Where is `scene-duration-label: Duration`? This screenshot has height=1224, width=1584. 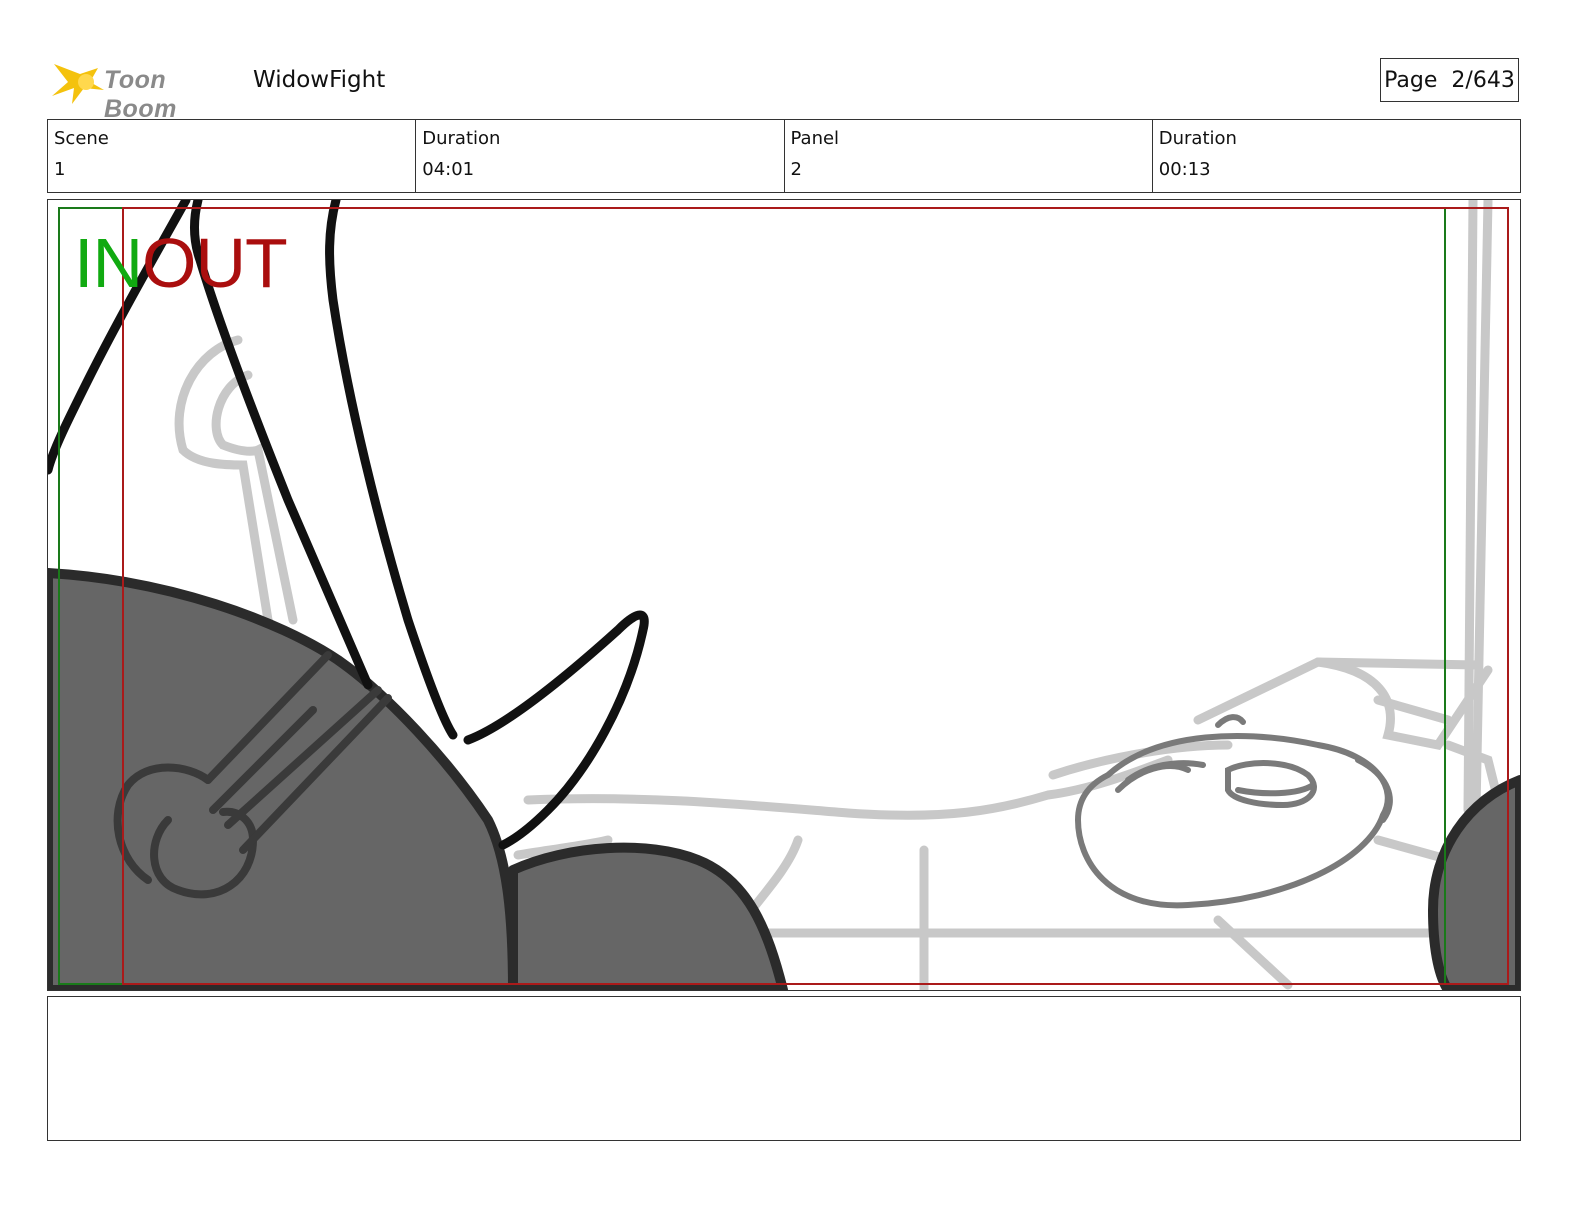
scene-duration-label: Duration is located at coordinates (461, 138).